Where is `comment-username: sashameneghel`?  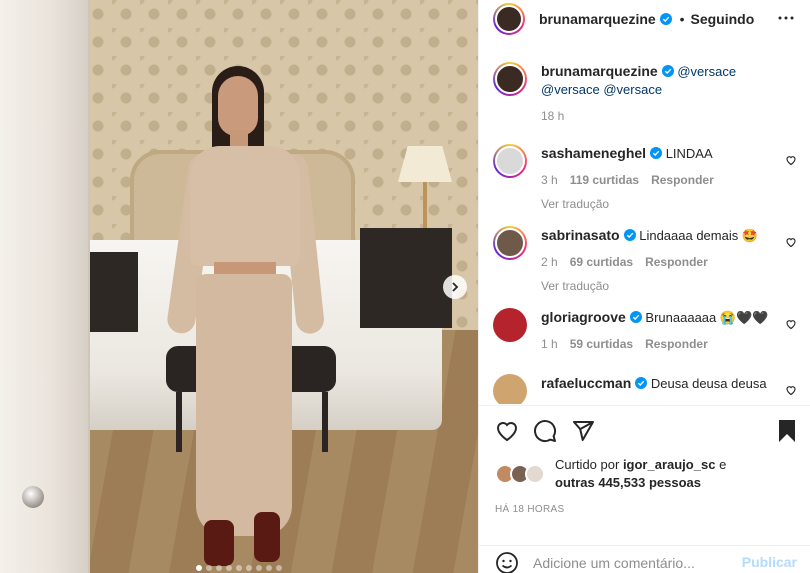
comment-username: sashameneghel is located at coordinates (593, 153).